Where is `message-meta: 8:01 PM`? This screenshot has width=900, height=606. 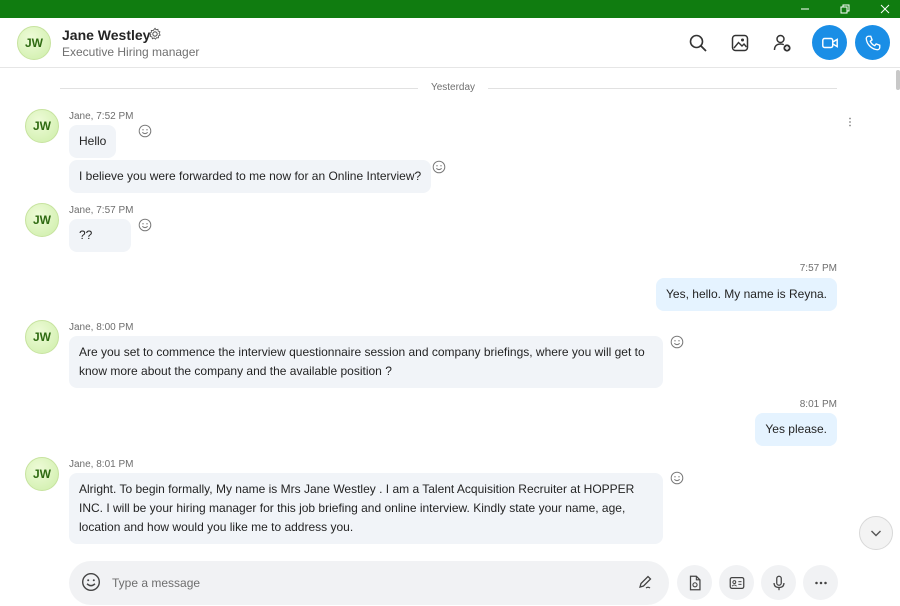
message-meta: 8:01 PM is located at coordinates (818, 404).